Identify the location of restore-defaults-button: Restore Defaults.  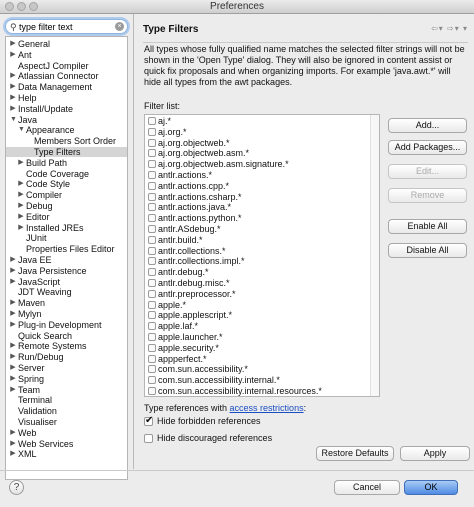
(355, 453).